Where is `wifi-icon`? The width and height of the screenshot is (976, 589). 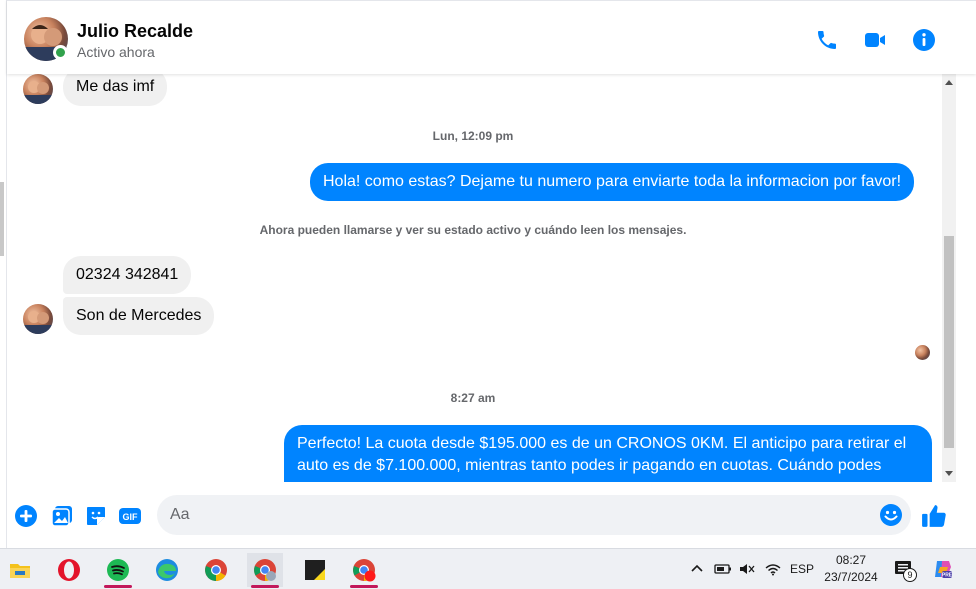 wifi-icon is located at coordinates (773, 575).